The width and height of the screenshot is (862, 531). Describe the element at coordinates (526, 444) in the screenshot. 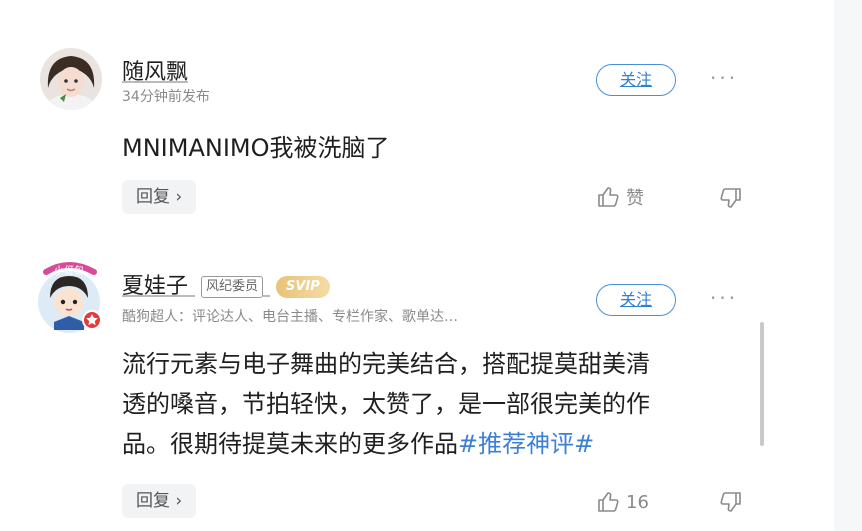

I see `hashtag-link: #推荐神评#` at that location.